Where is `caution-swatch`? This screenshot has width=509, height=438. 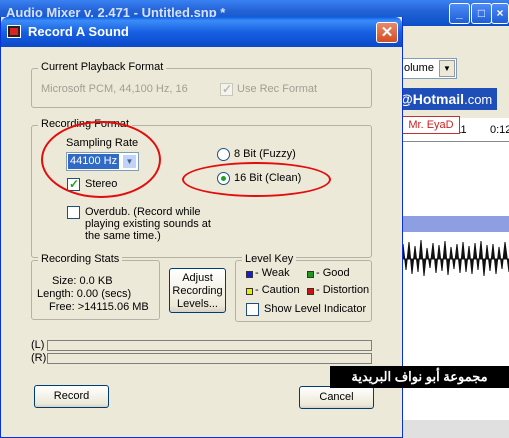 caution-swatch is located at coordinates (249, 291).